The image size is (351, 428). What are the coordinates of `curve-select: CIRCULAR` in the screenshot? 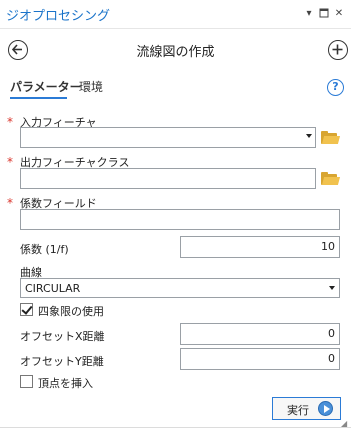 It's located at (180, 288).